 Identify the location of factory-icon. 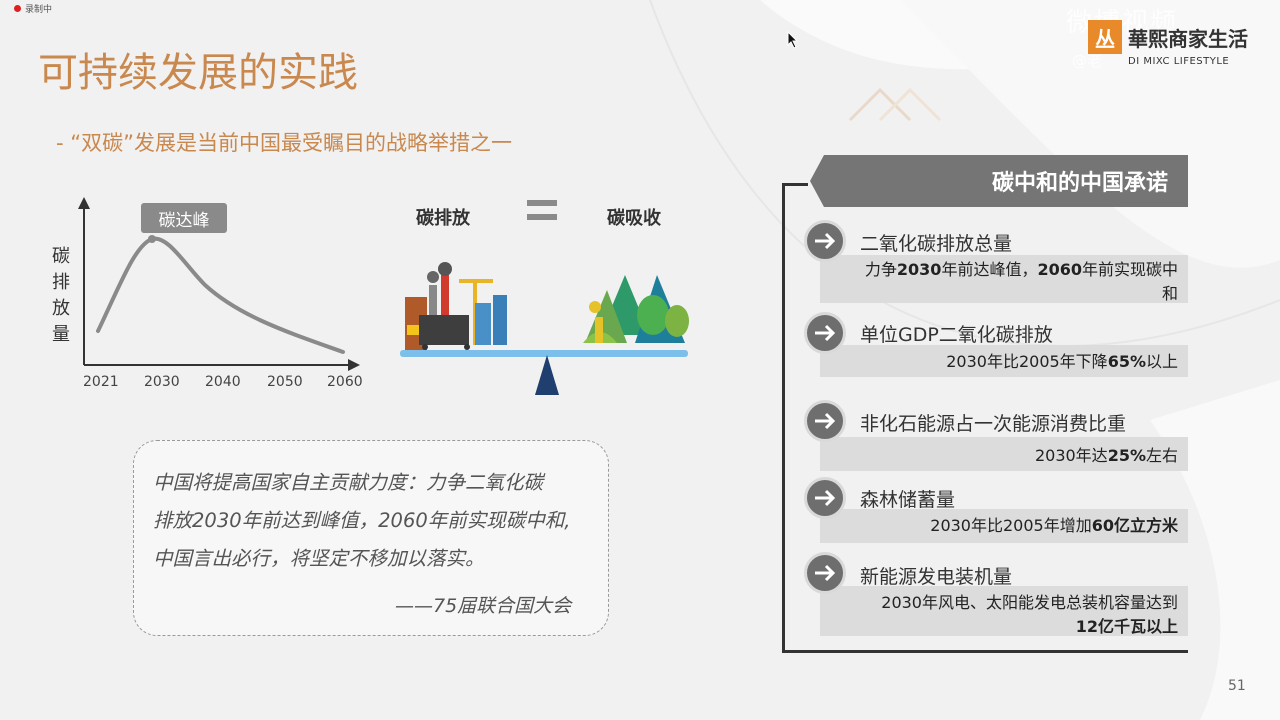
(456, 307).